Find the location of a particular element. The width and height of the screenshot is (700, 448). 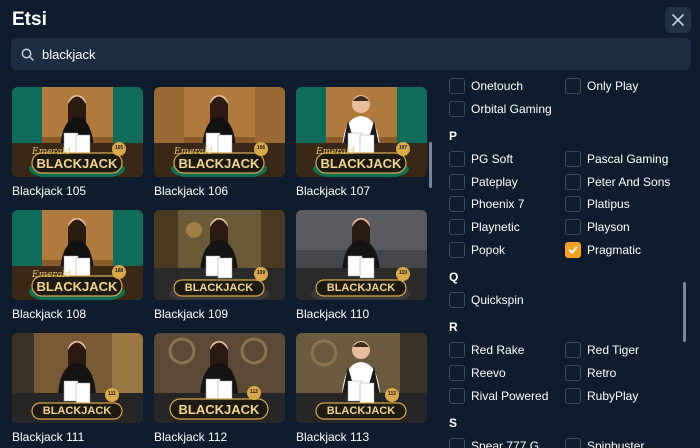

game-thumbnail: BLACKJACK 110 is located at coordinates (361, 255).